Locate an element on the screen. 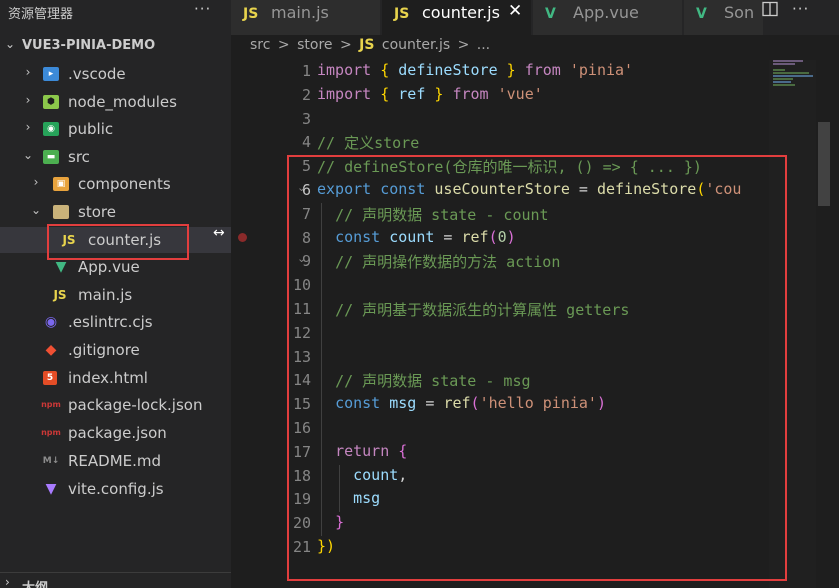  tree-item-label: public is located at coordinates (91, 129).